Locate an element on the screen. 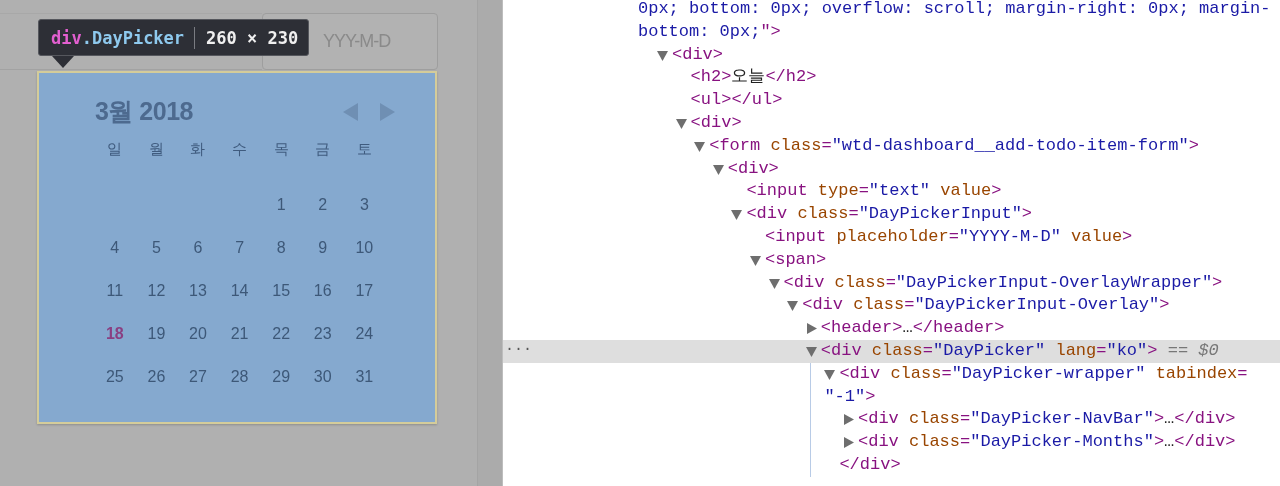  calendar-day: 7 is located at coordinates (239, 247).